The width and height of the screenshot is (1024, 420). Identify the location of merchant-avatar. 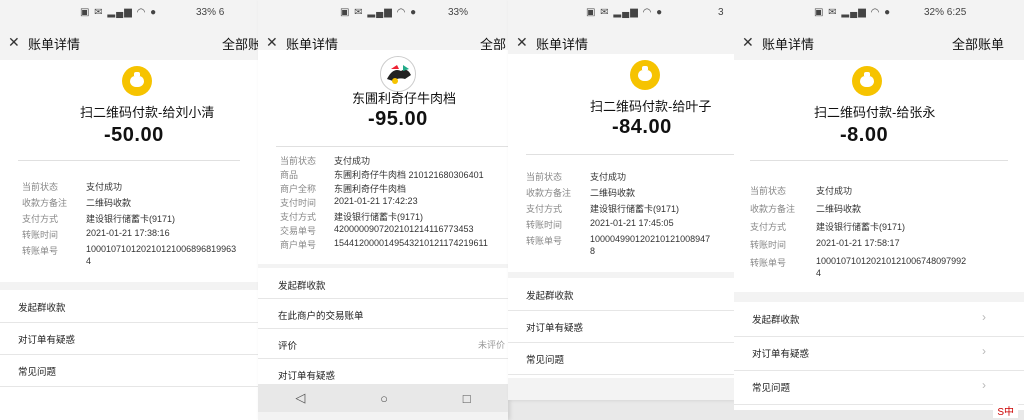
(398, 74).